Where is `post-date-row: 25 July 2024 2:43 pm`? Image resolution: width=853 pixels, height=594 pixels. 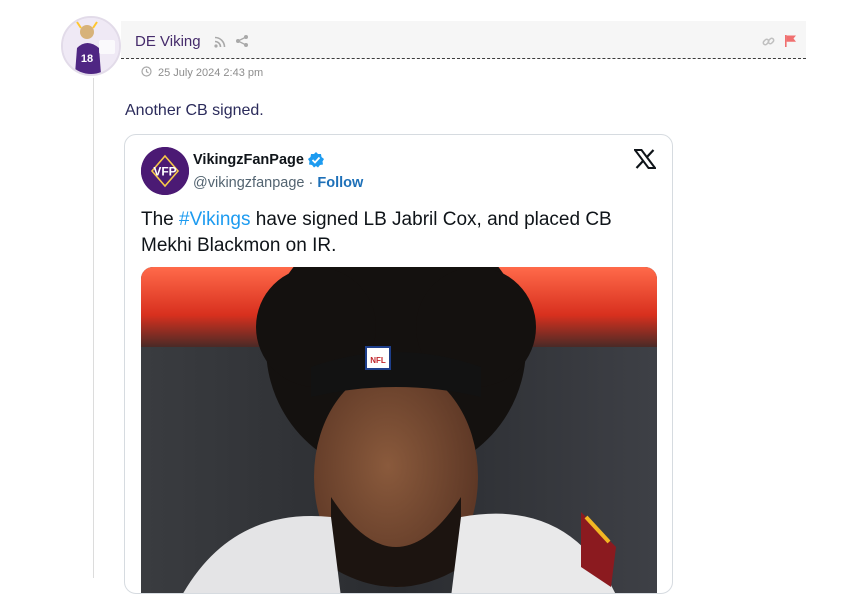
post-date-row: 25 July 2024 2:43 pm is located at coordinates (202, 73).